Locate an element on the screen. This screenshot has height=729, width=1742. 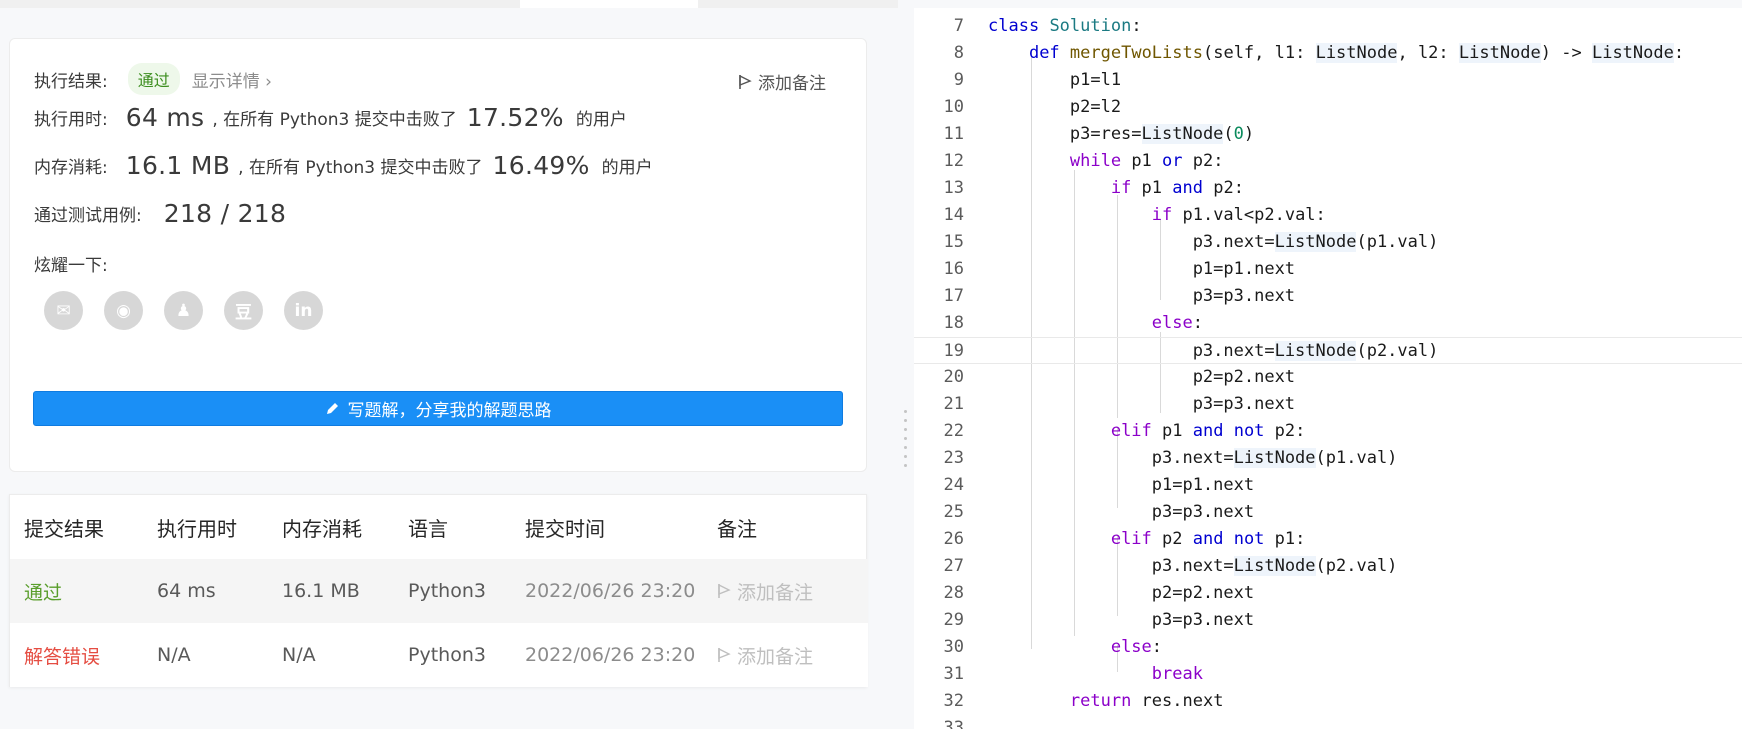
code-line: 23 p3.next=ListNode(p1.val) is located at coordinates (1170, 458).